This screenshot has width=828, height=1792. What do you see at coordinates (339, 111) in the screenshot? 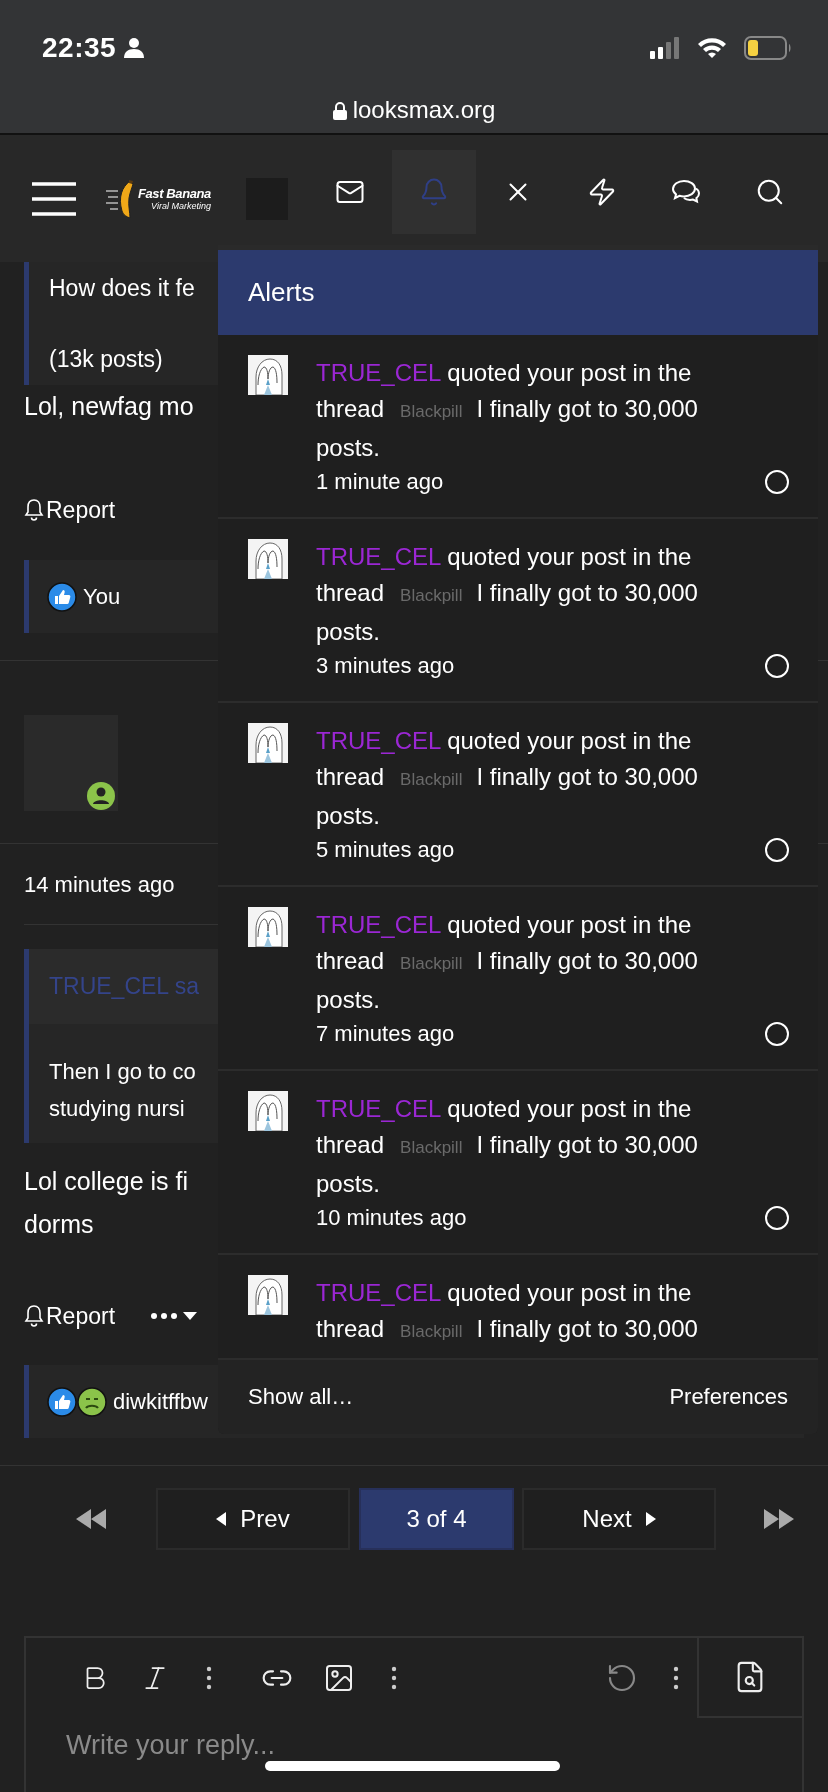
I see `lock-icon` at bounding box center [339, 111].